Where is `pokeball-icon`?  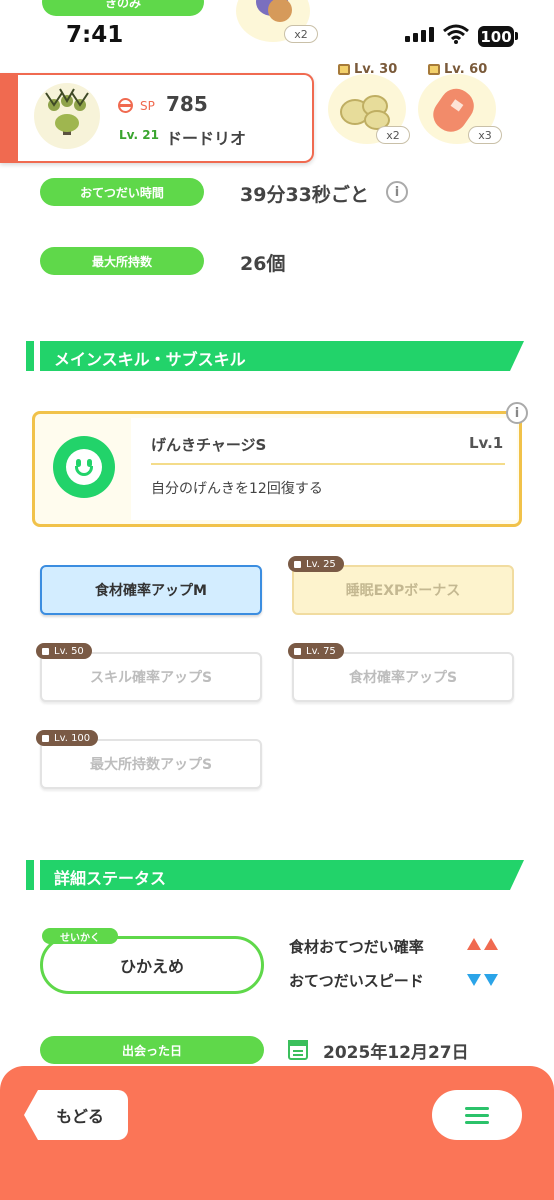
pokeball-icon is located at coordinates (125, 105).